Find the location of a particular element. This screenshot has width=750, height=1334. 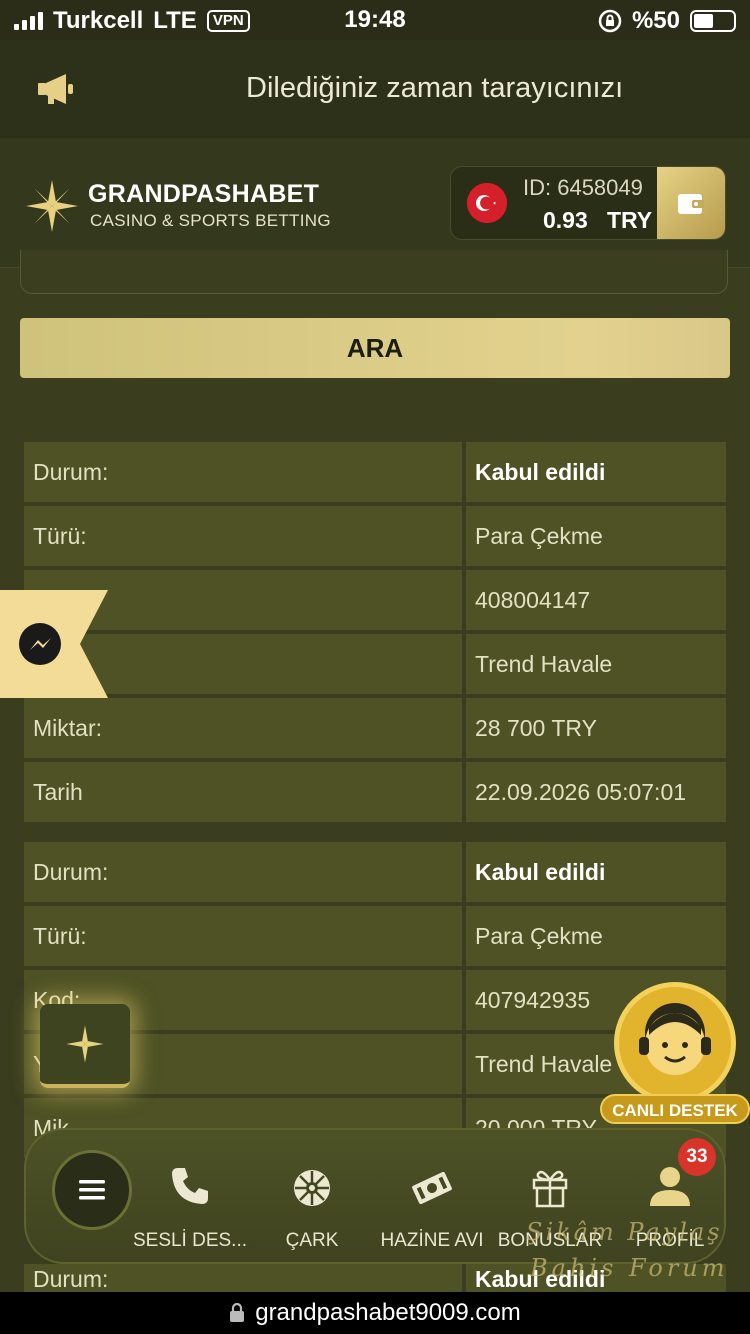

balance-amount: 0.93 is located at coordinates (565, 220).